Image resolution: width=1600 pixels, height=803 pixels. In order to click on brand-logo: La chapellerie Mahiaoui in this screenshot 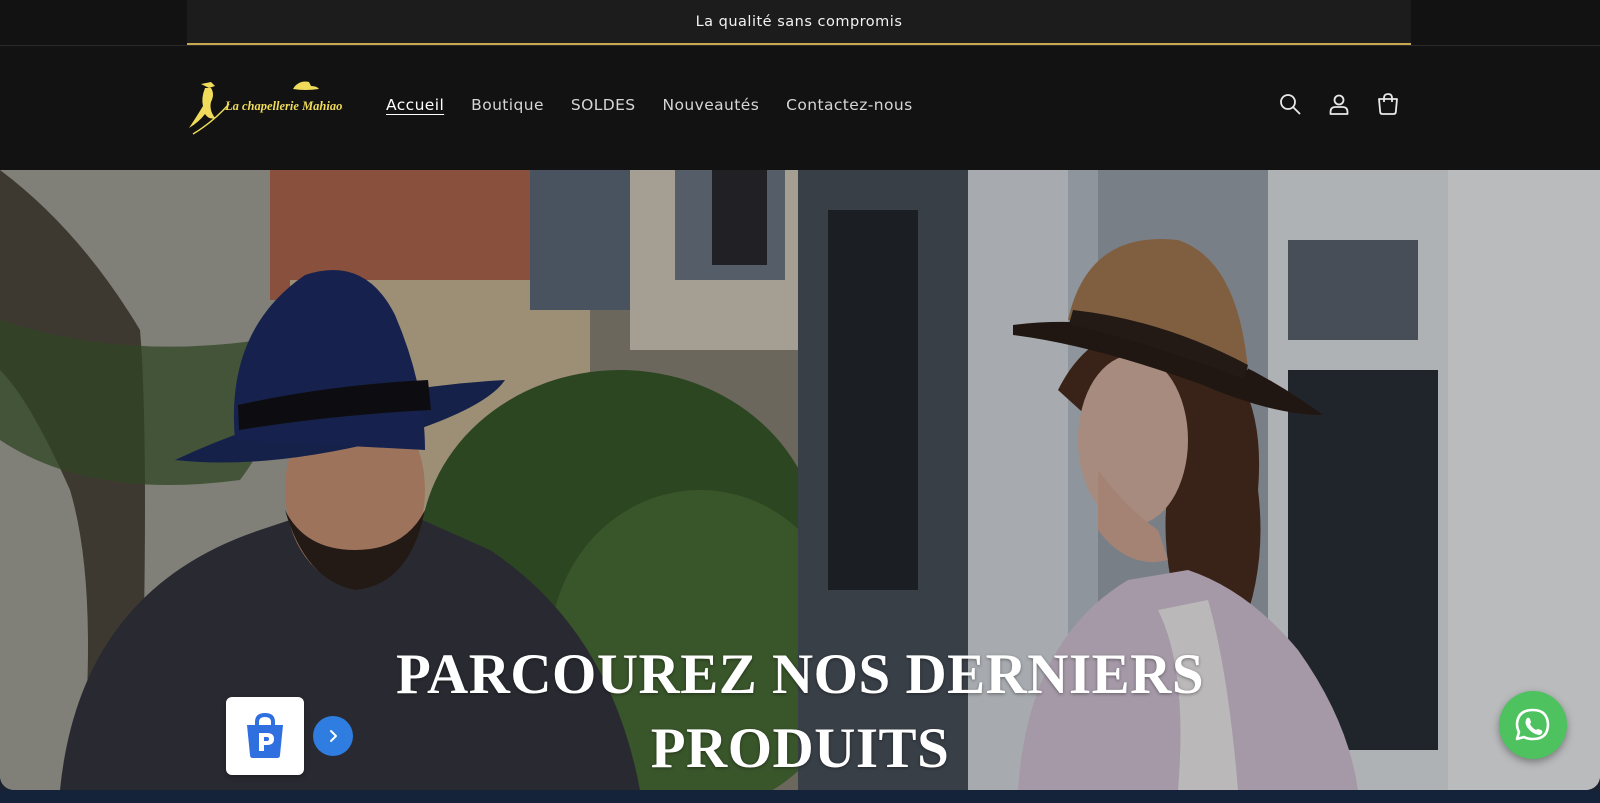, I will do `click(270, 106)`.